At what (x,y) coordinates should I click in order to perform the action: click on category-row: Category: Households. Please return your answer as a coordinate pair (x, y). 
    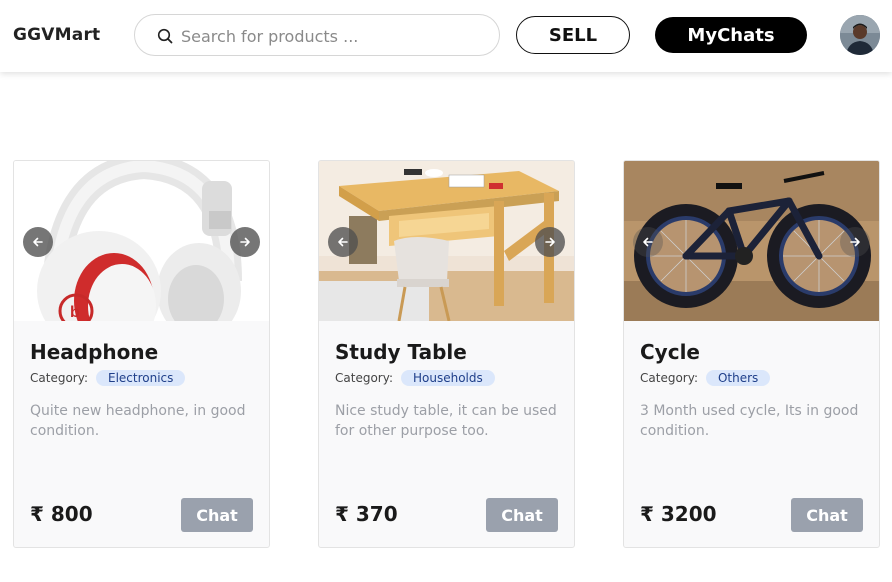
    Looking at the image, I should click on (415, 378).